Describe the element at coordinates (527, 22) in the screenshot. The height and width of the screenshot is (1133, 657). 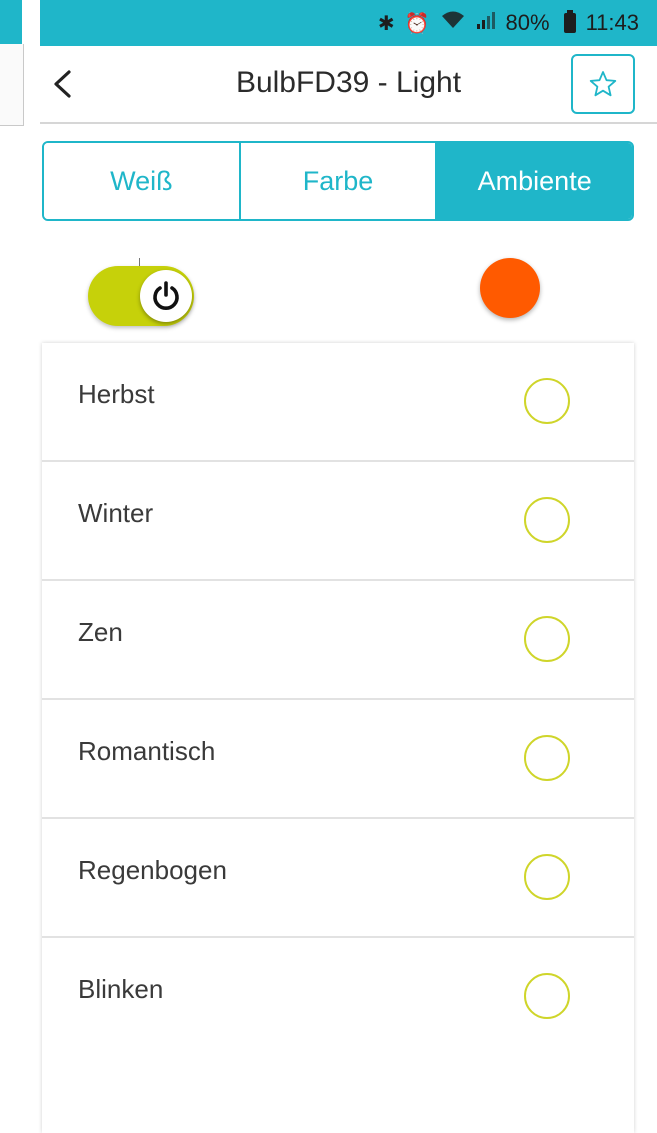
I see `battery-percent: 80%` at that location.